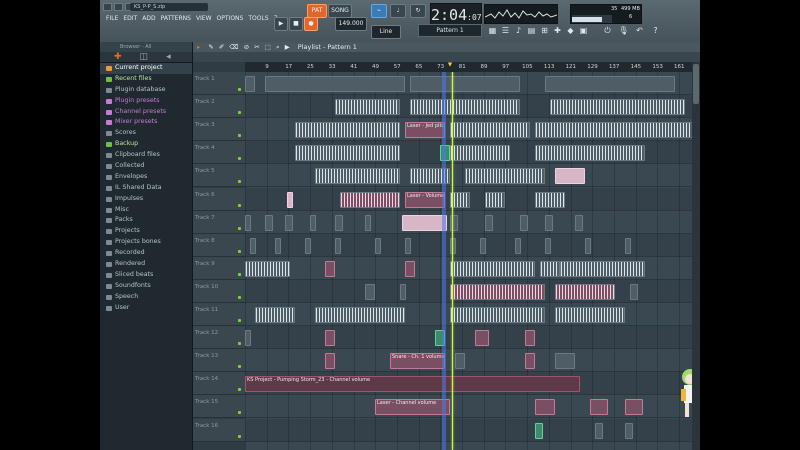  Describe the element at coordinates (258, 18) in the screenshot. I see `menu-item-6: TOOLS` at that location.